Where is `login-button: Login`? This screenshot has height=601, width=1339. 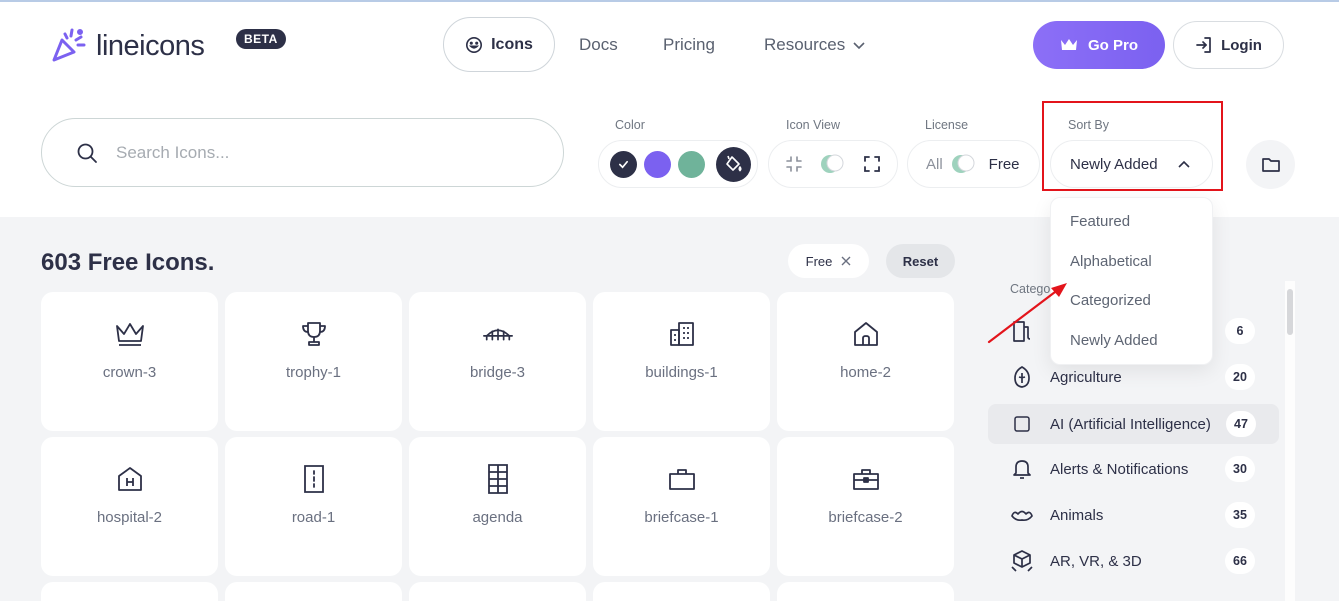
login-button: Login is located at coordinates (1228, 45).